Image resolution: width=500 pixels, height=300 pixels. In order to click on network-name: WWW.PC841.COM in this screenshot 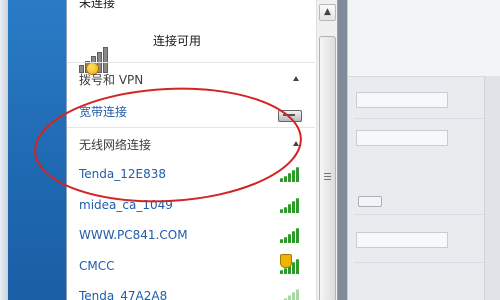, I will do `click(133, 235)`.